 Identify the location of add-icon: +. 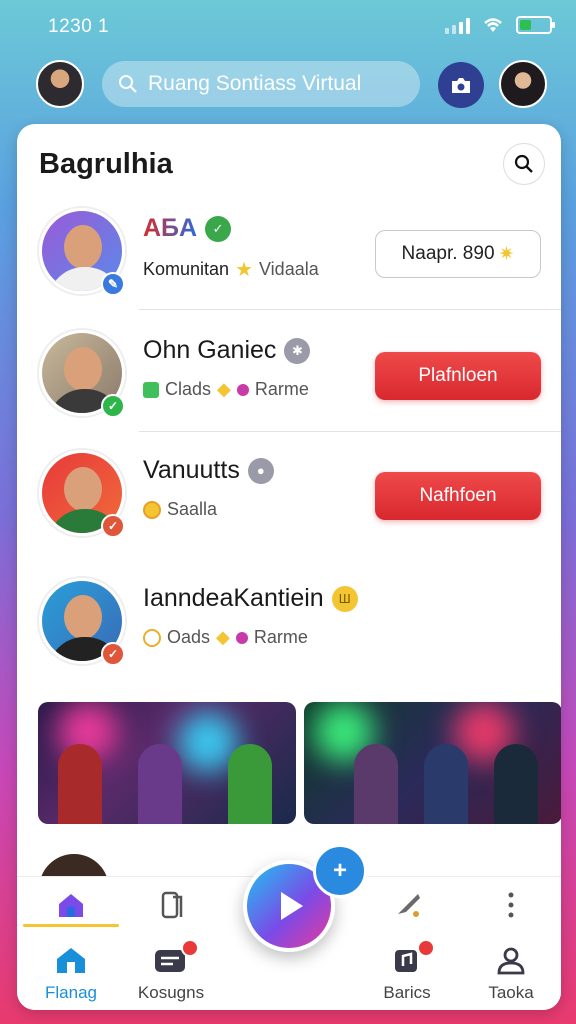
(339, 870).